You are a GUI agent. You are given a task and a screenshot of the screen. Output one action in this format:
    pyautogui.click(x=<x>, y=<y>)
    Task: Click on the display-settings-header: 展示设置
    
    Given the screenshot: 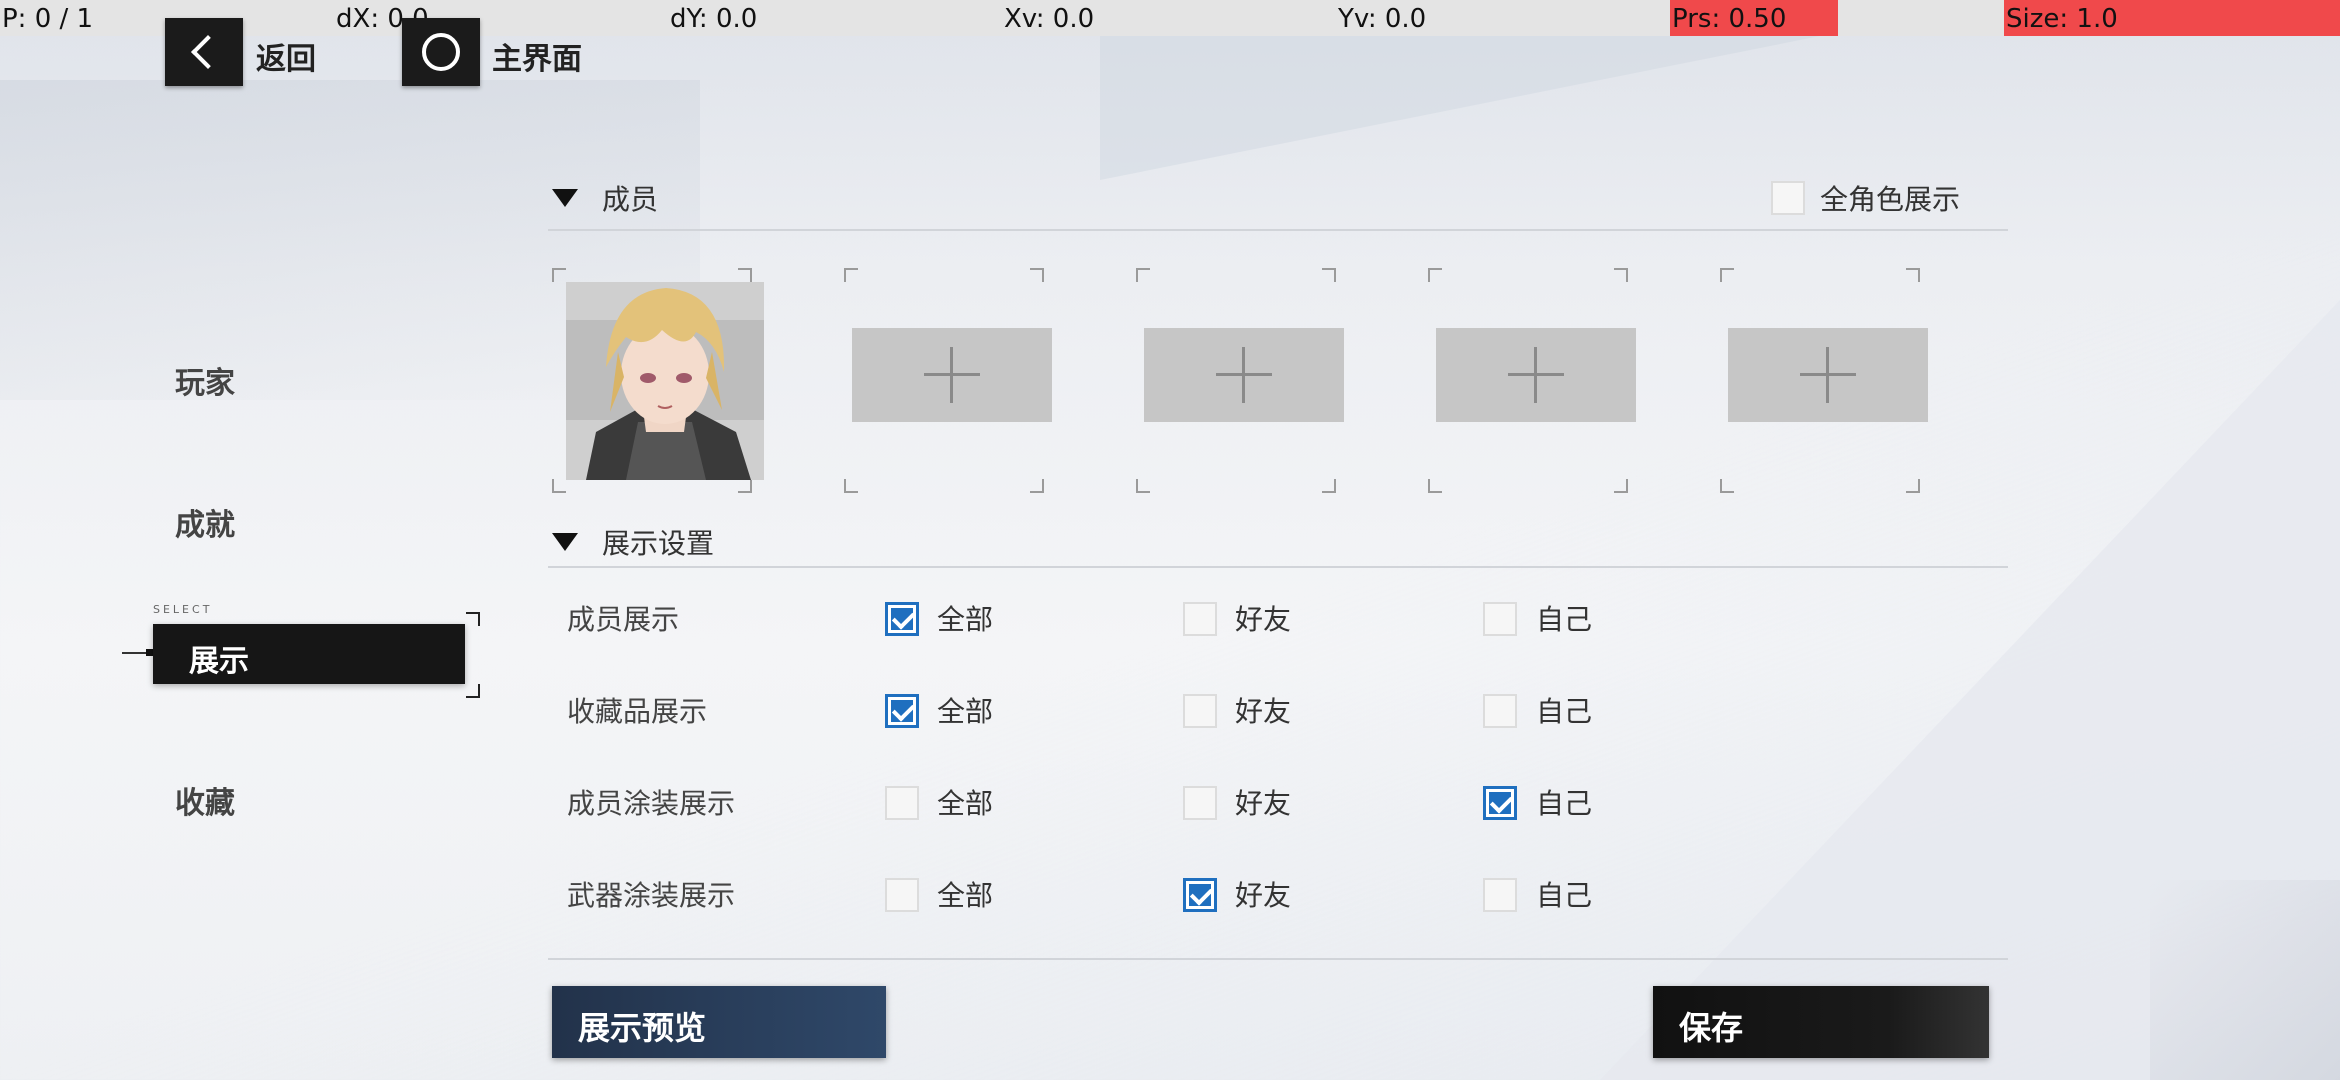 What is the action you would take?
    pyautogui.click(x=633, y=542)
    